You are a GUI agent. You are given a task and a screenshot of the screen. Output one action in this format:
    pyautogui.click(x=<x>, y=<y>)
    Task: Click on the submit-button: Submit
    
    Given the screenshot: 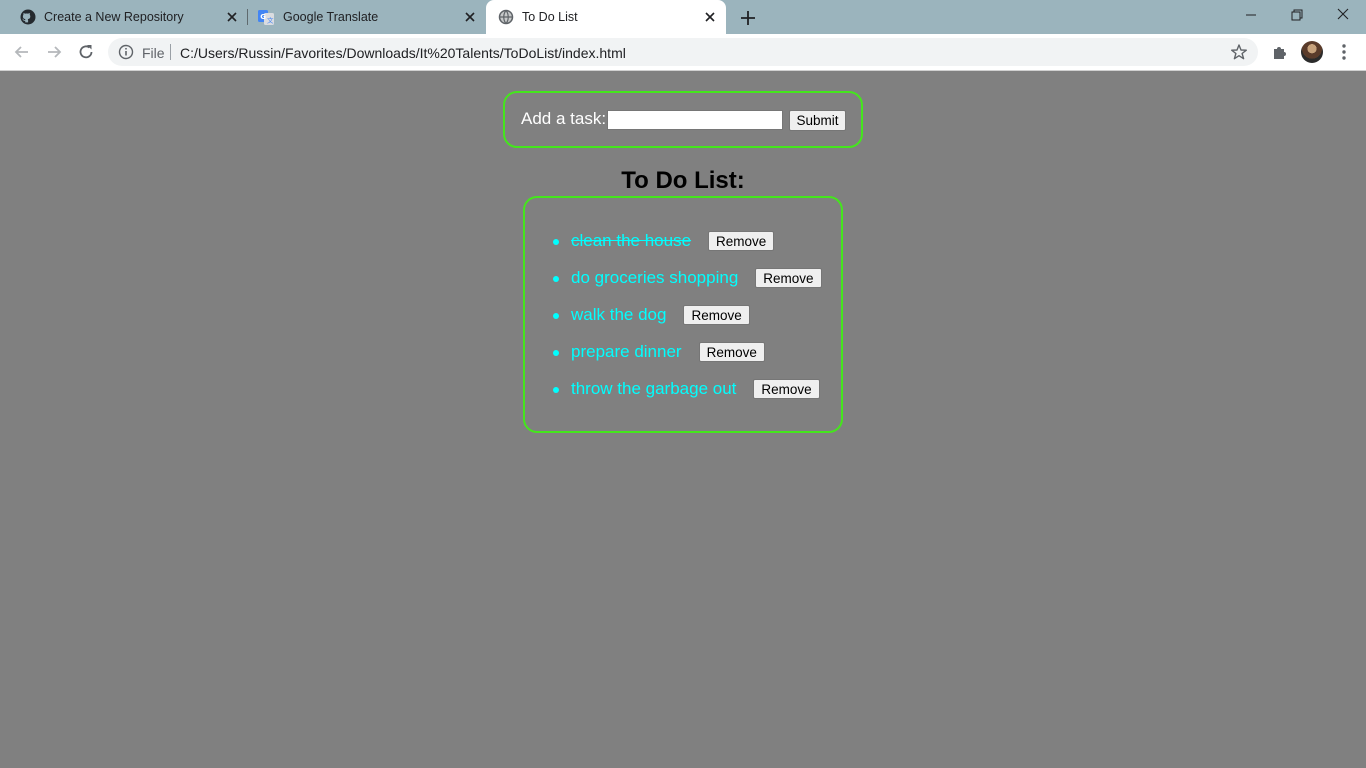 What is the action you would take?
    pyautogui.click(x=817, y=120)
    